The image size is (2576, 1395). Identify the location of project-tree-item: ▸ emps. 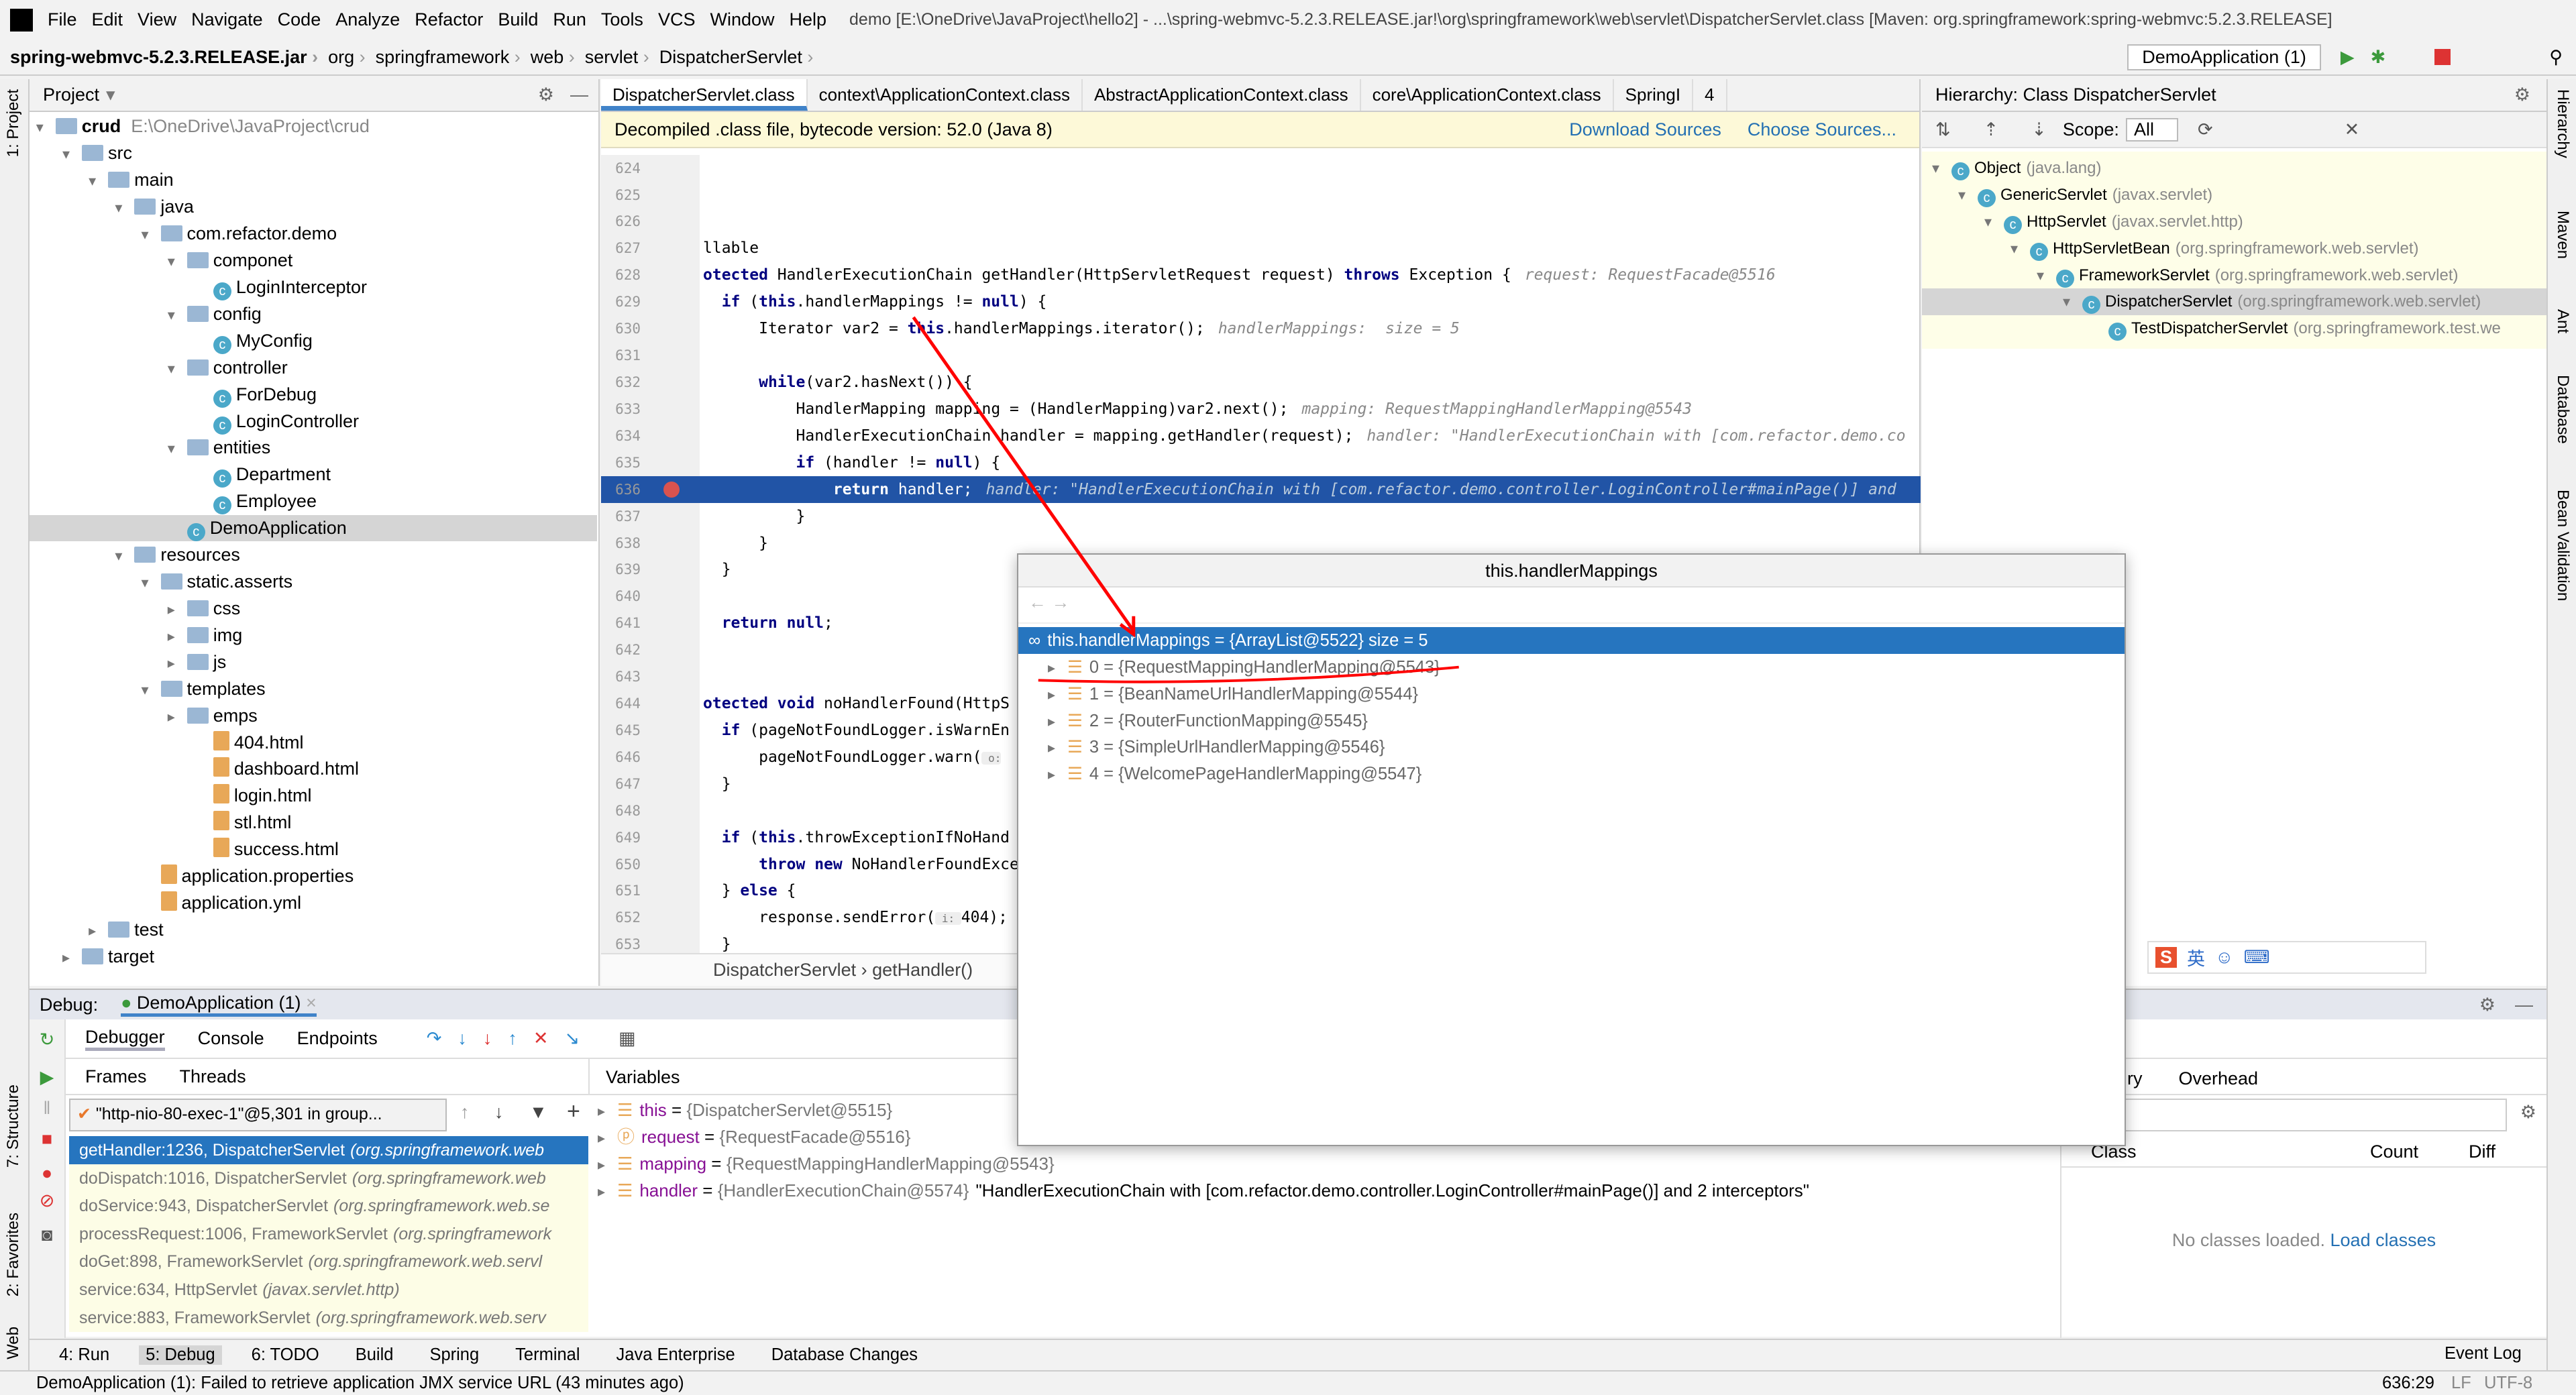
(313, 716).